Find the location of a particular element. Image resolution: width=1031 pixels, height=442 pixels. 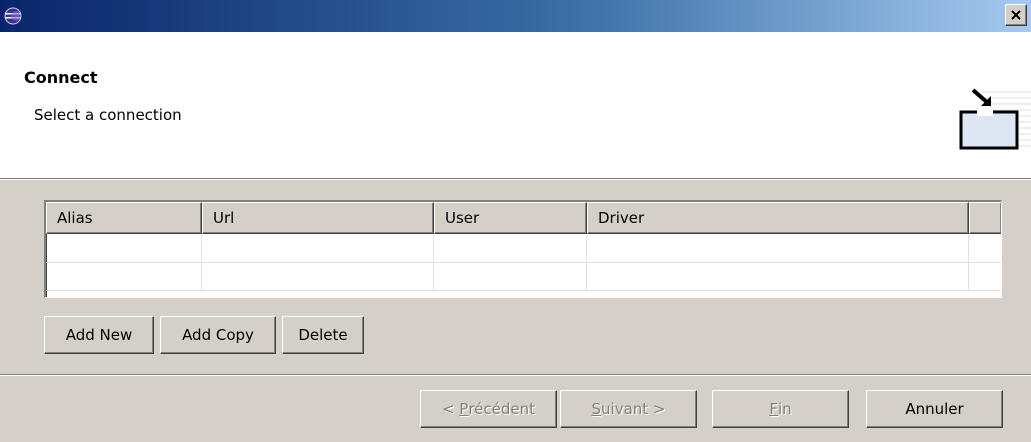

finish-button-label: in is located at coordinates (784, 409).